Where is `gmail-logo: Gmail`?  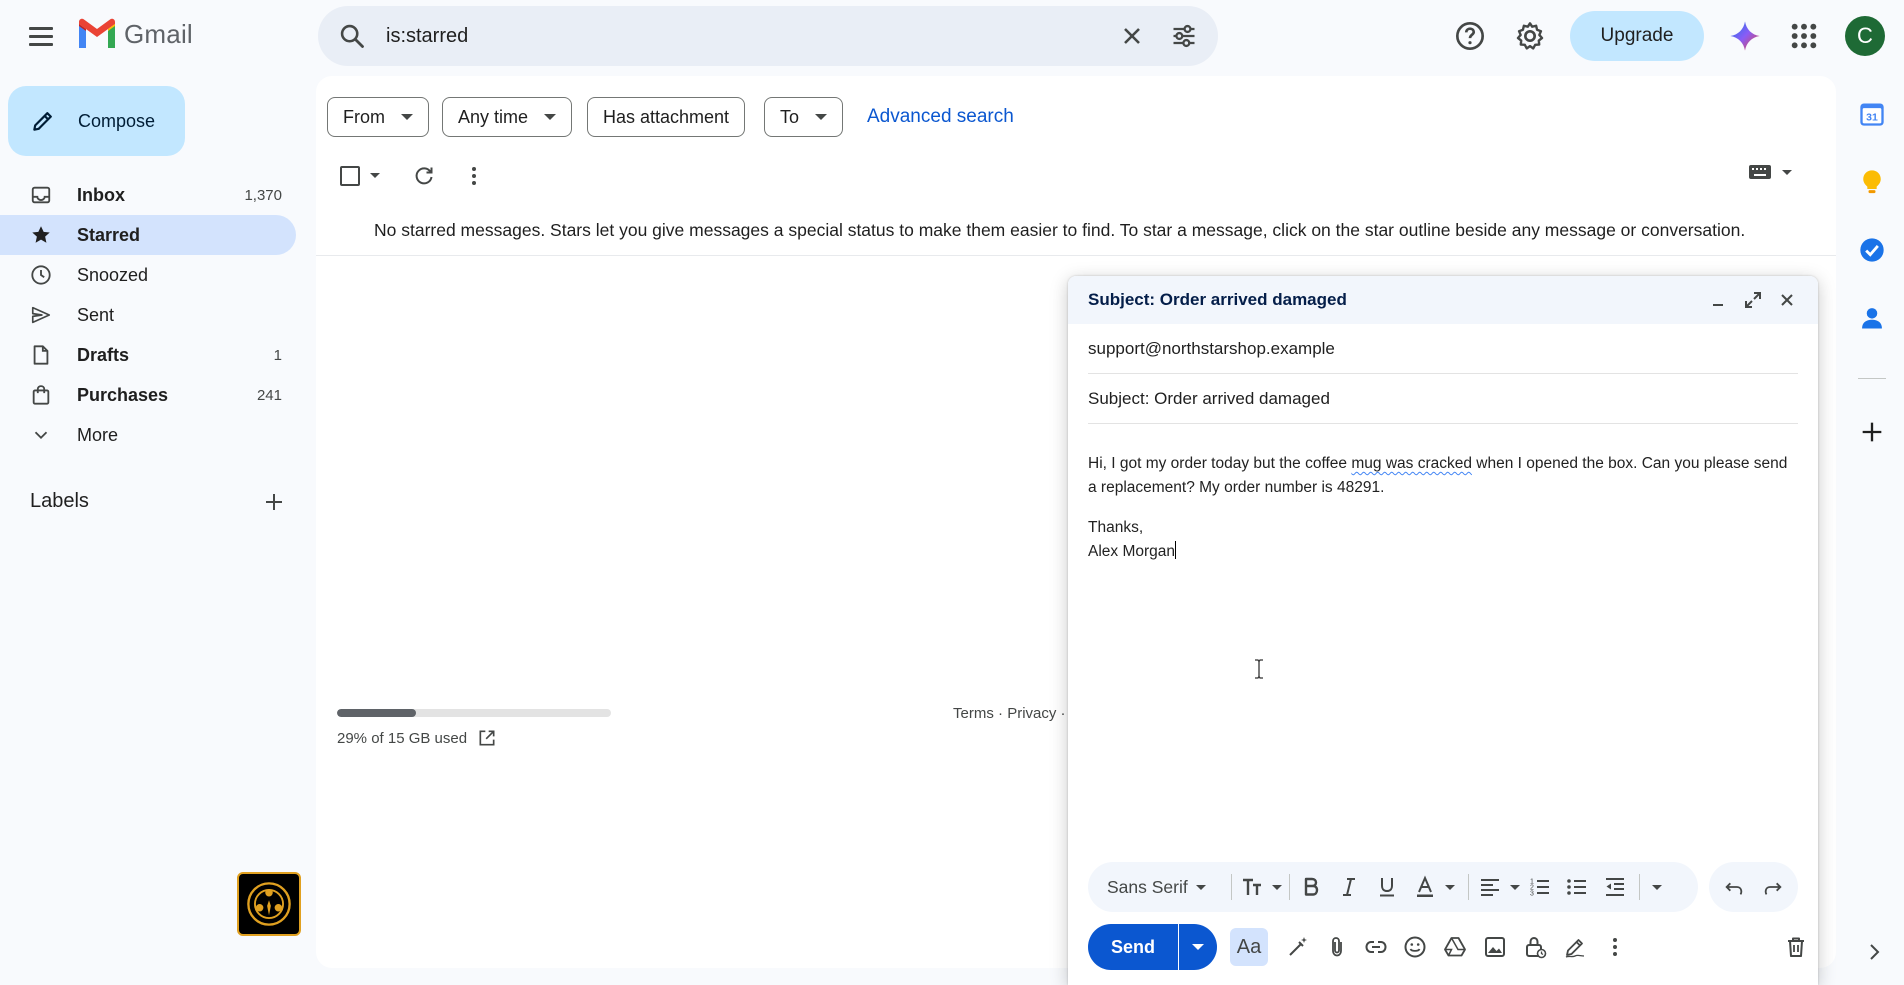
gmail-logo: Gmail is located at coordinates (134, 34).